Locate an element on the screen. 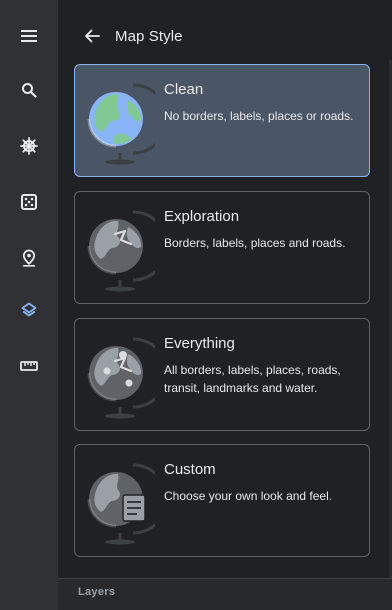 This screenshot has height=610, width=392. rail-random-button is located at coordinates (29, 202).